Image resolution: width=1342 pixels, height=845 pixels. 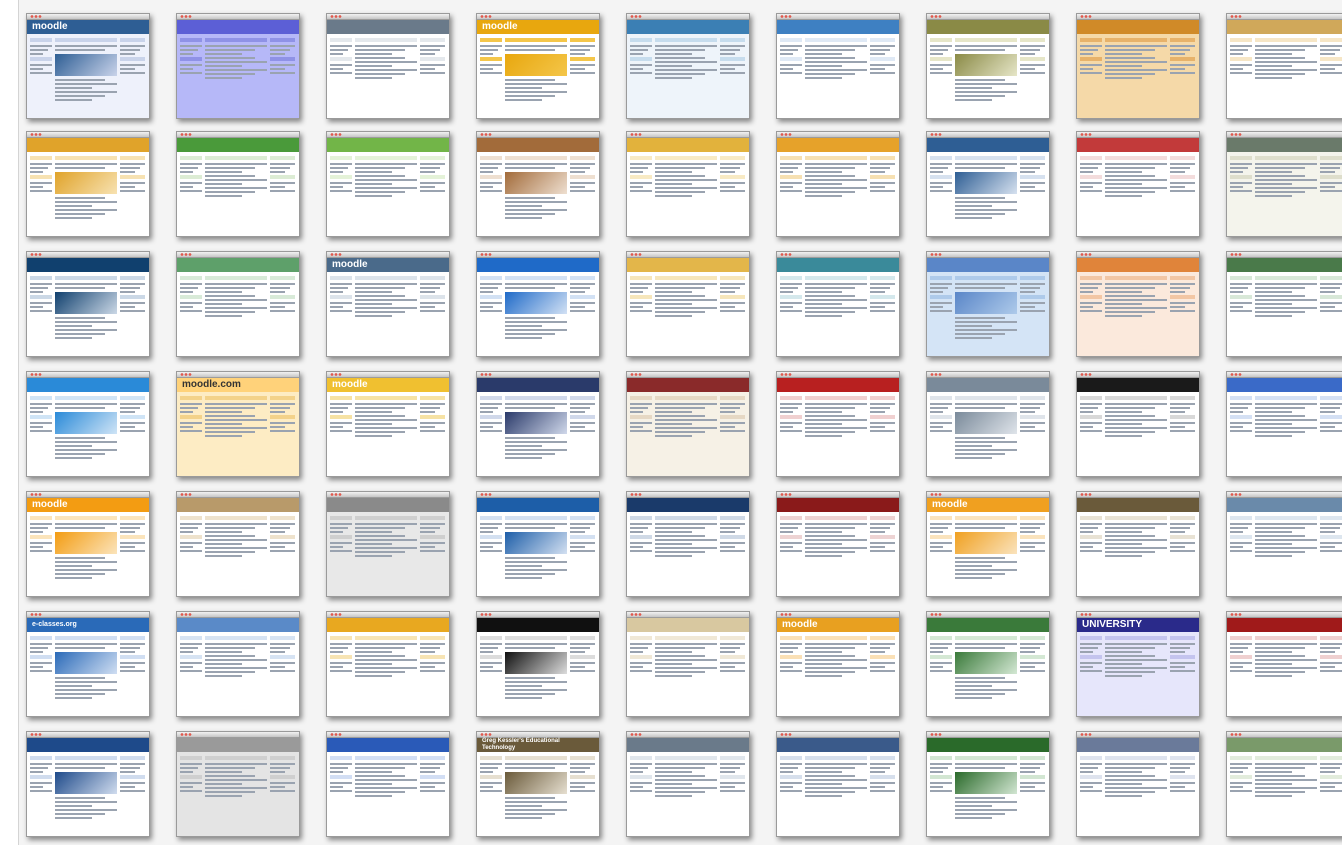 What do you see at coordinates (688, 76) in the screenshot?
I see `site-content` at bounding box center [688, 76].